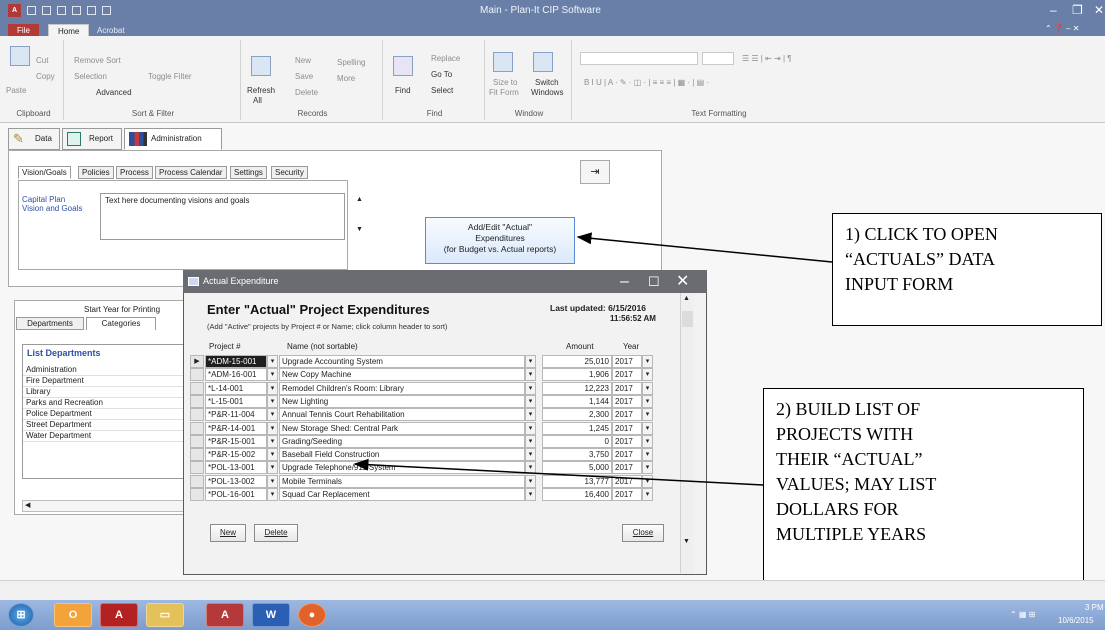 This screenshot has height=630, width=1105. I want to click on firefox-icon: ●, so click(312, 615).